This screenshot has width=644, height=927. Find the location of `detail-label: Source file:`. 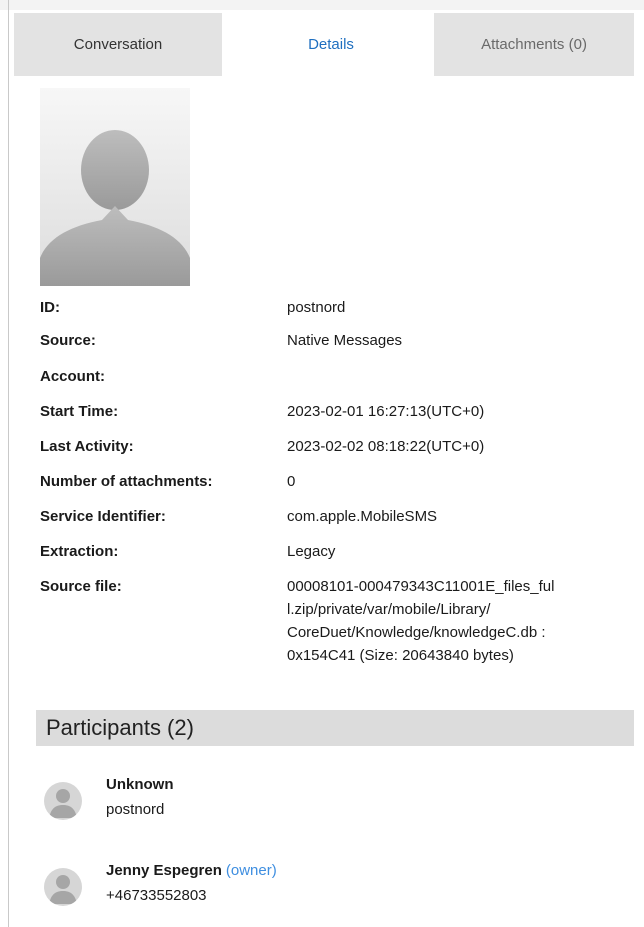

detail-label: Source file: is located at coordinates (81, 586).